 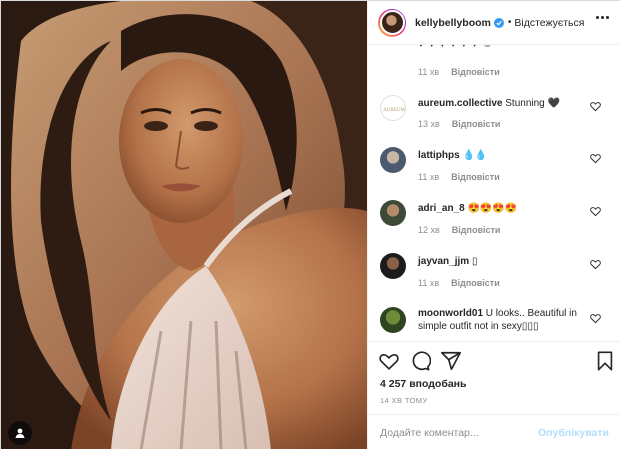 I want to click on bookmark-icon, so click(x=605, y=361).